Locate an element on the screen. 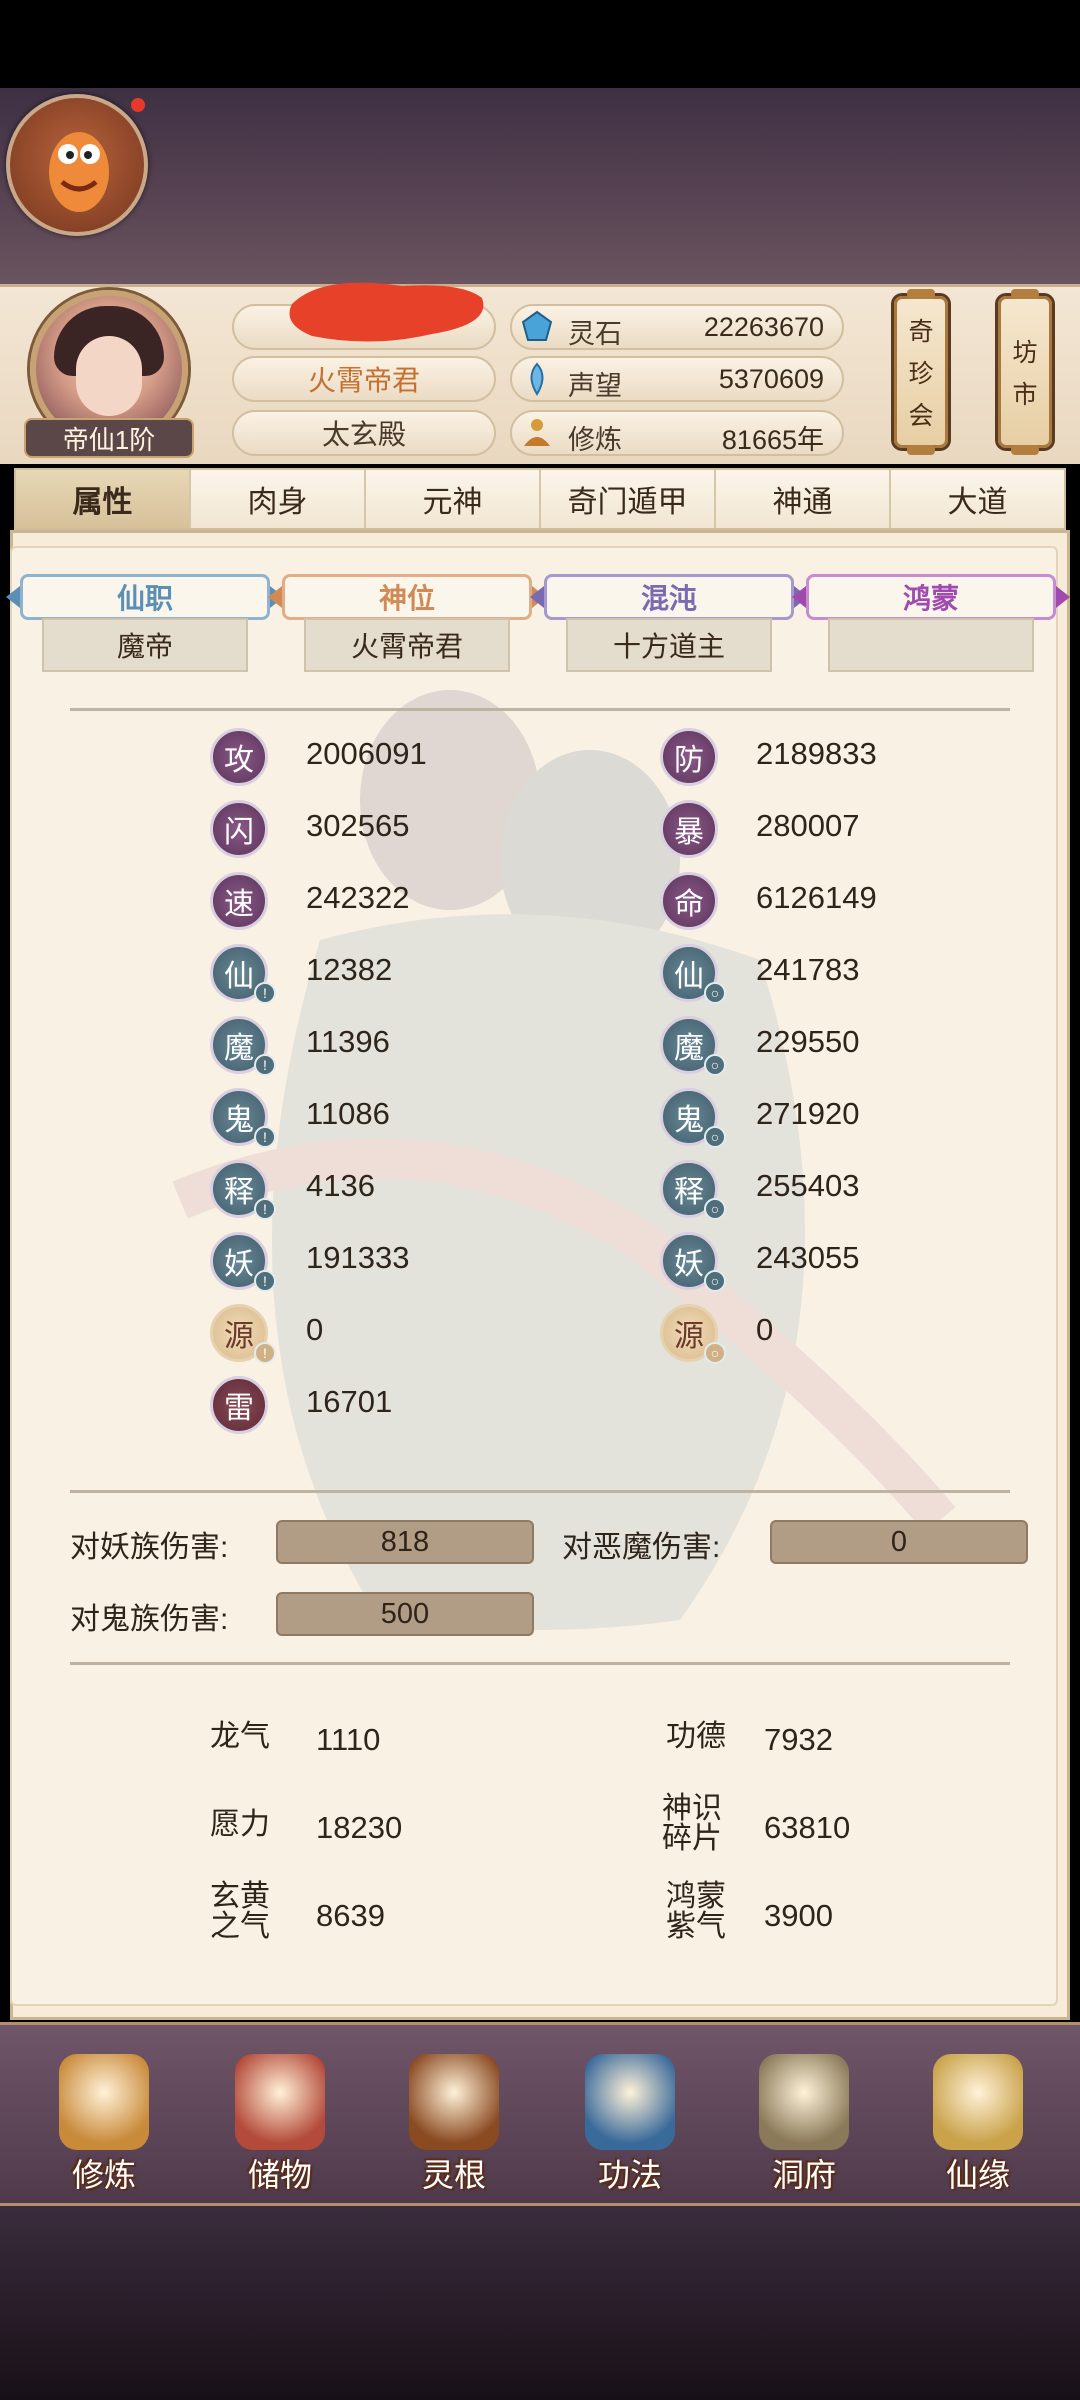  nav-label: 功法 is located at coordinates (629, 2175).